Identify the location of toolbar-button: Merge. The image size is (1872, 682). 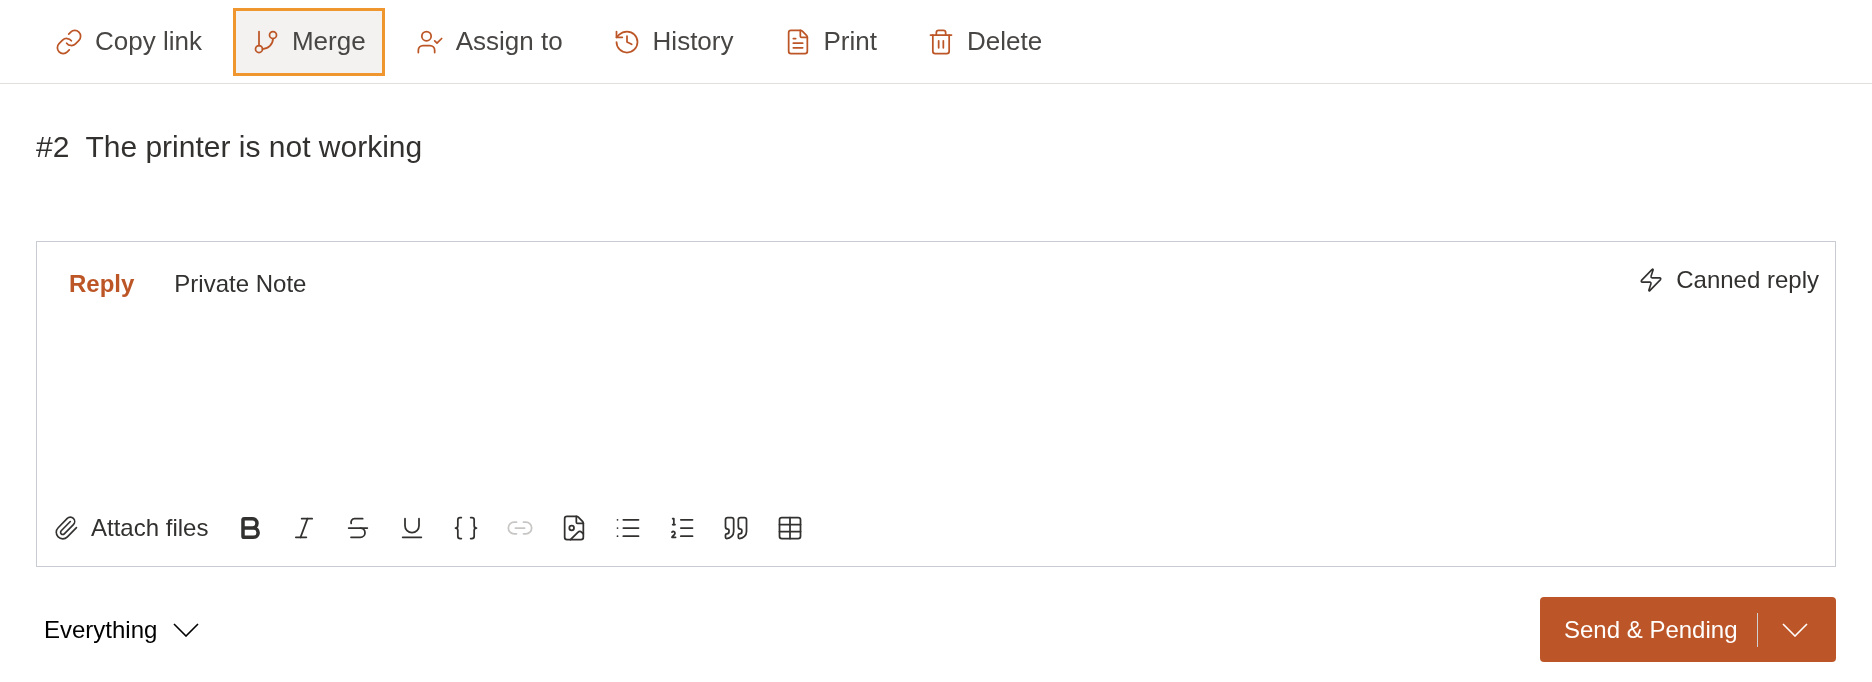
(308, 41).